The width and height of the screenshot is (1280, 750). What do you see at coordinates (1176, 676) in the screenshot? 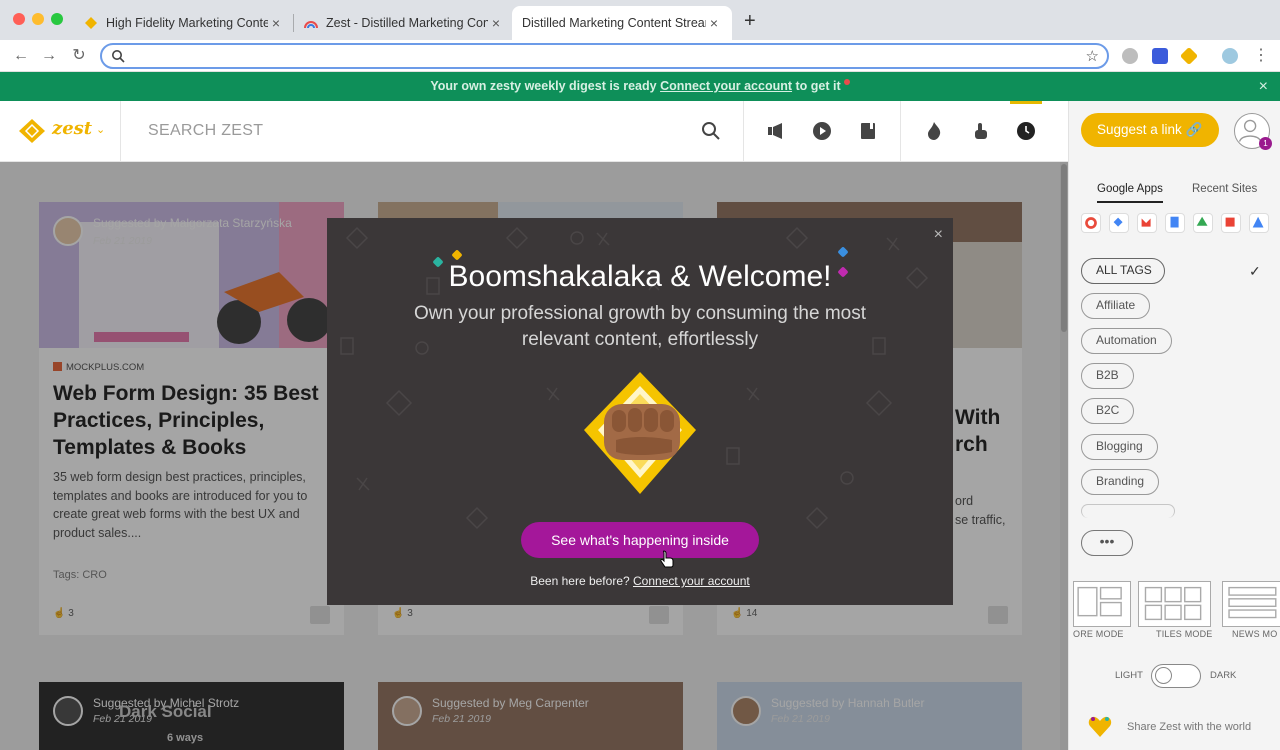
I see `theme-toggle` at bounding box center [1176, 676].